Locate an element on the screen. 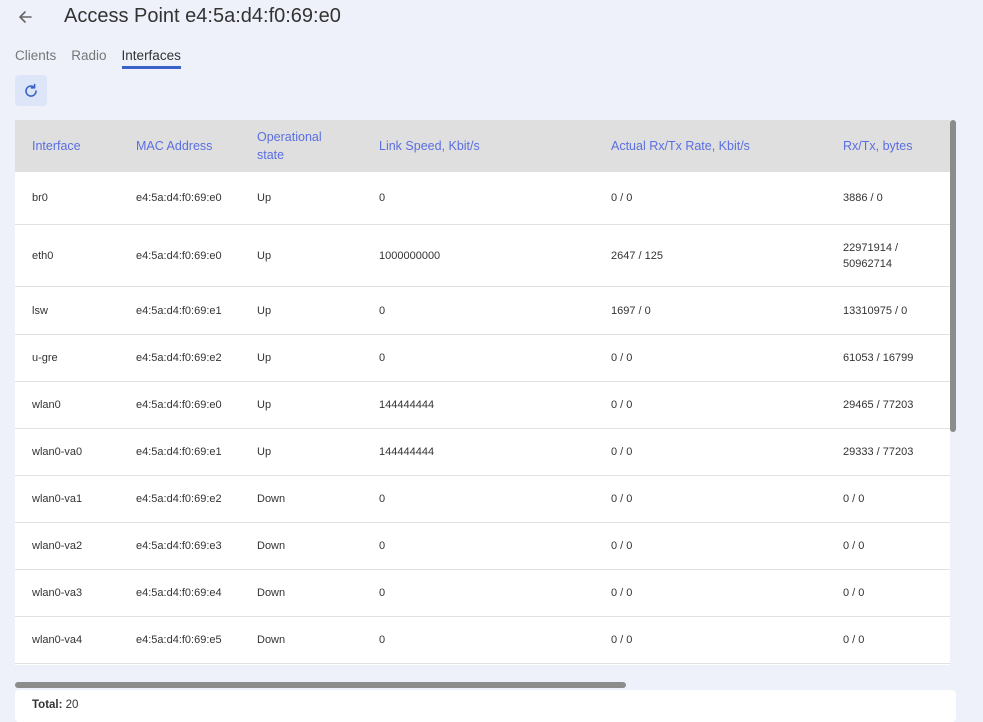  cell-rx-tx-bytes: 29333 / 77203 is located at coordinates (878, 452).